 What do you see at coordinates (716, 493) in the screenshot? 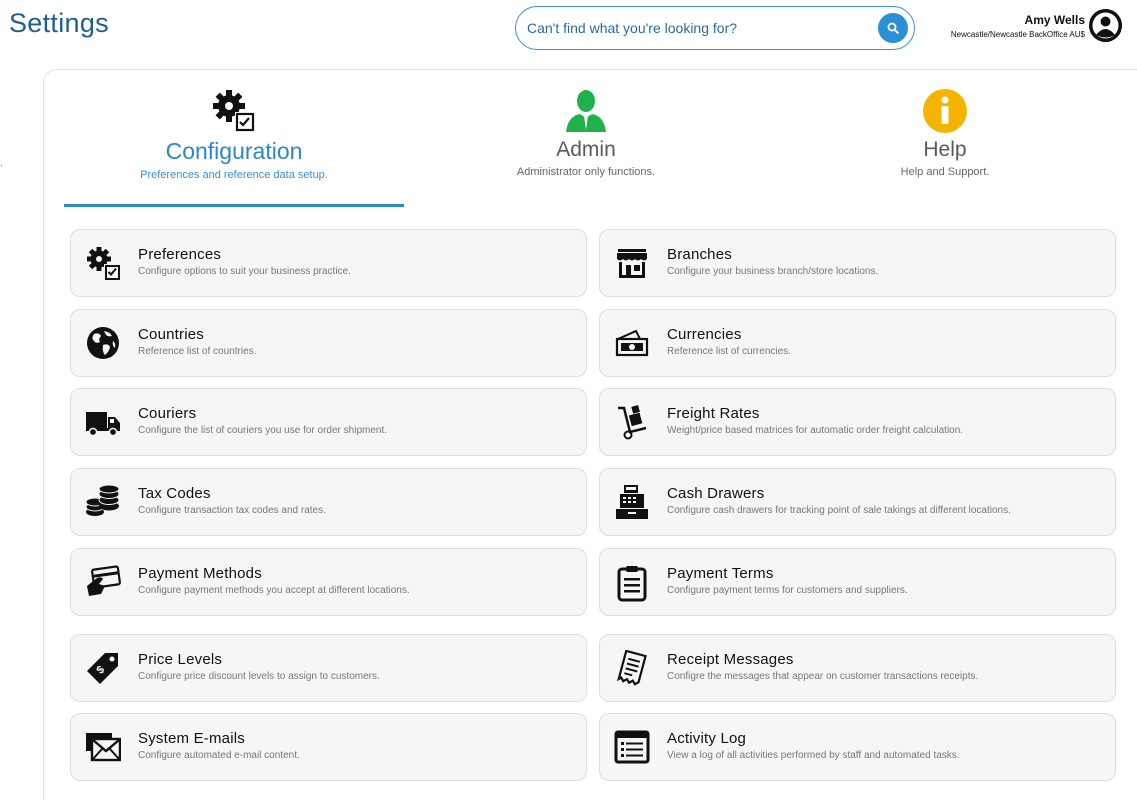
I see `card-title: Cash Drawers` at bounding box center [716, 493].